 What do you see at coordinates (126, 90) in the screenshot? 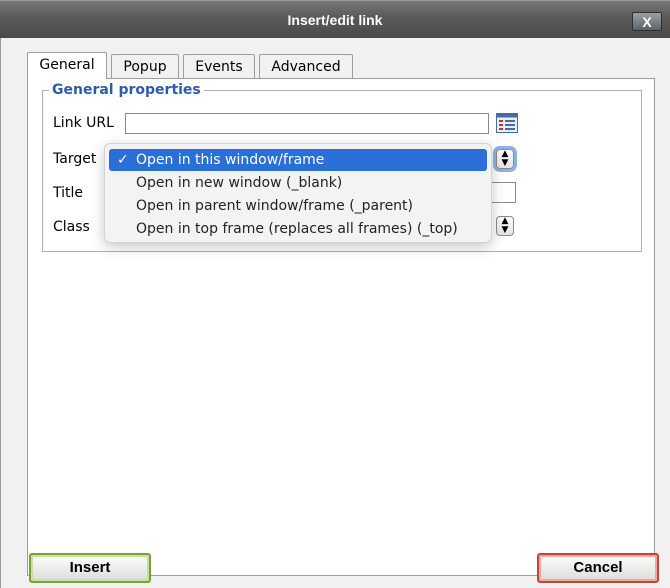
I see `fieldset-legend: General properties` at bounding box center [126, 90].